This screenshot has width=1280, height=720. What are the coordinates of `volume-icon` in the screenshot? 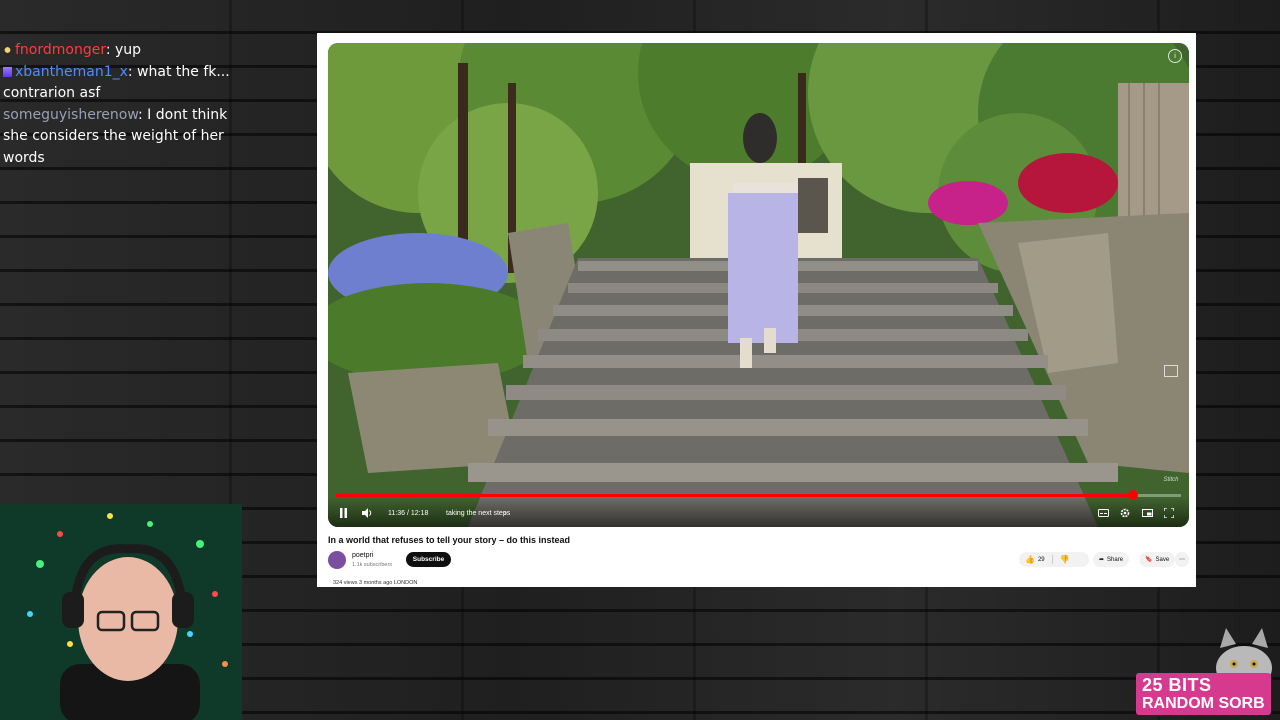 It's located at (366, 513).